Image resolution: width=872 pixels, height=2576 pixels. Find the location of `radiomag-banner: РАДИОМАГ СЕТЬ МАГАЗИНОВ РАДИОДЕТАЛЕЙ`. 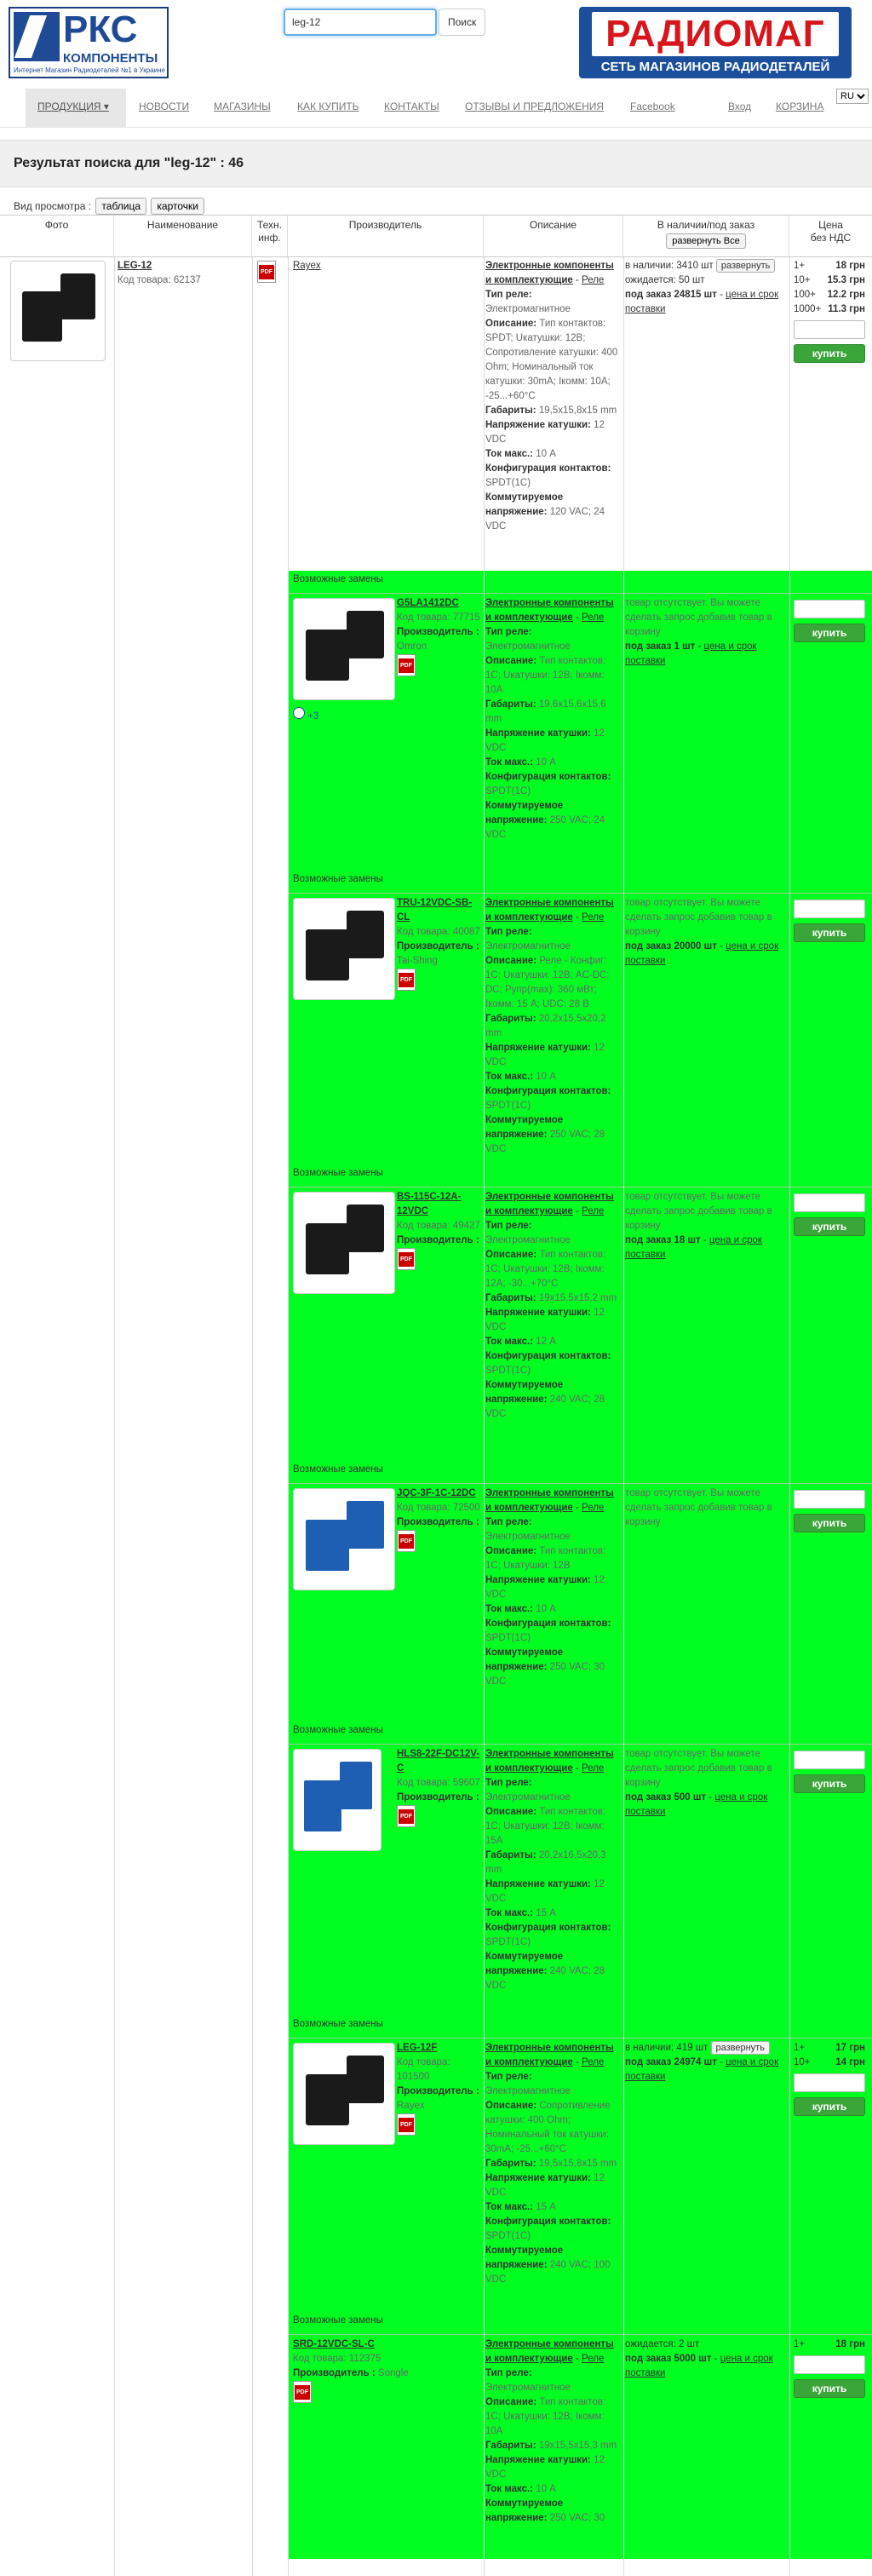

radiomag-banner: РАДИОМАГ СЕТЬ МАГАЗИНОВ РАДИОДЕТАЛЕЙ is located at coordinates (716, 43).